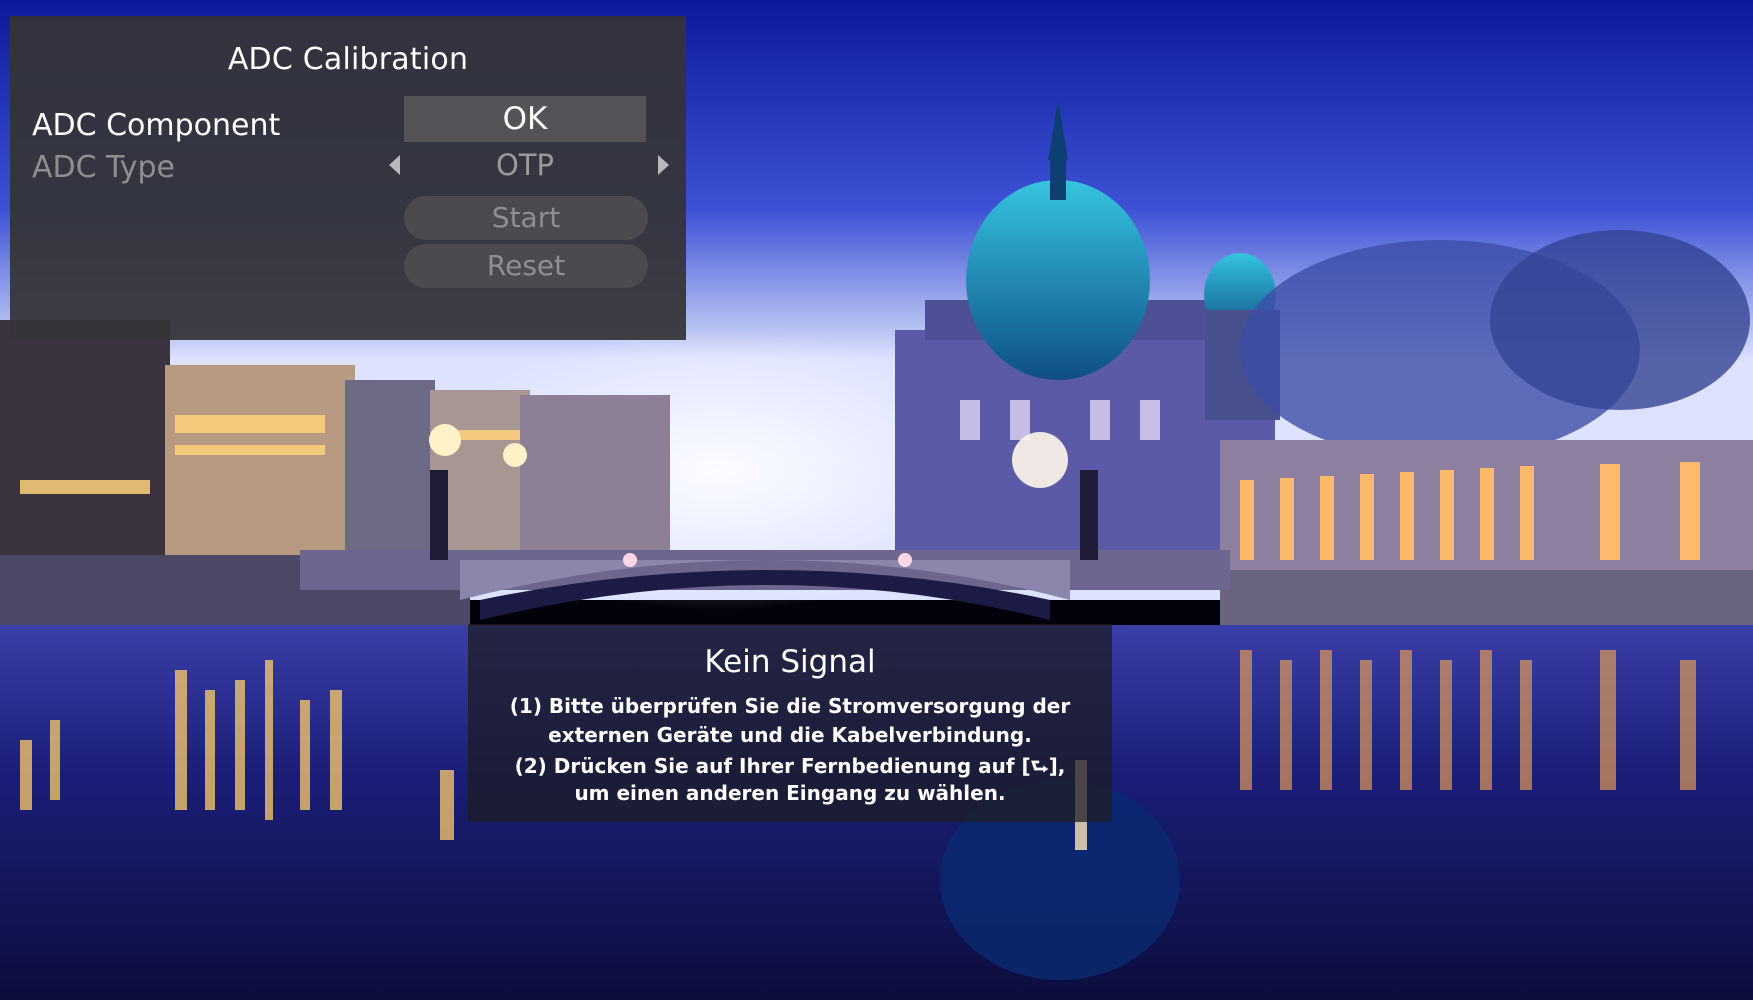 The image size is (1753, 1000). Describe the element at coordinates (103, 167) in the screenshot. I see `adc-type-label: ADC Type` at that location.